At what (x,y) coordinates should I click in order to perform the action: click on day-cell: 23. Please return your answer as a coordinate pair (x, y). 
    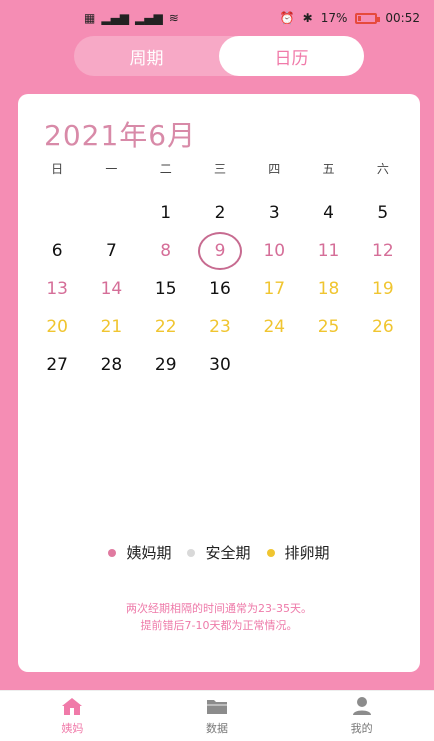
    Looking at the image, I should click on (220, 327).